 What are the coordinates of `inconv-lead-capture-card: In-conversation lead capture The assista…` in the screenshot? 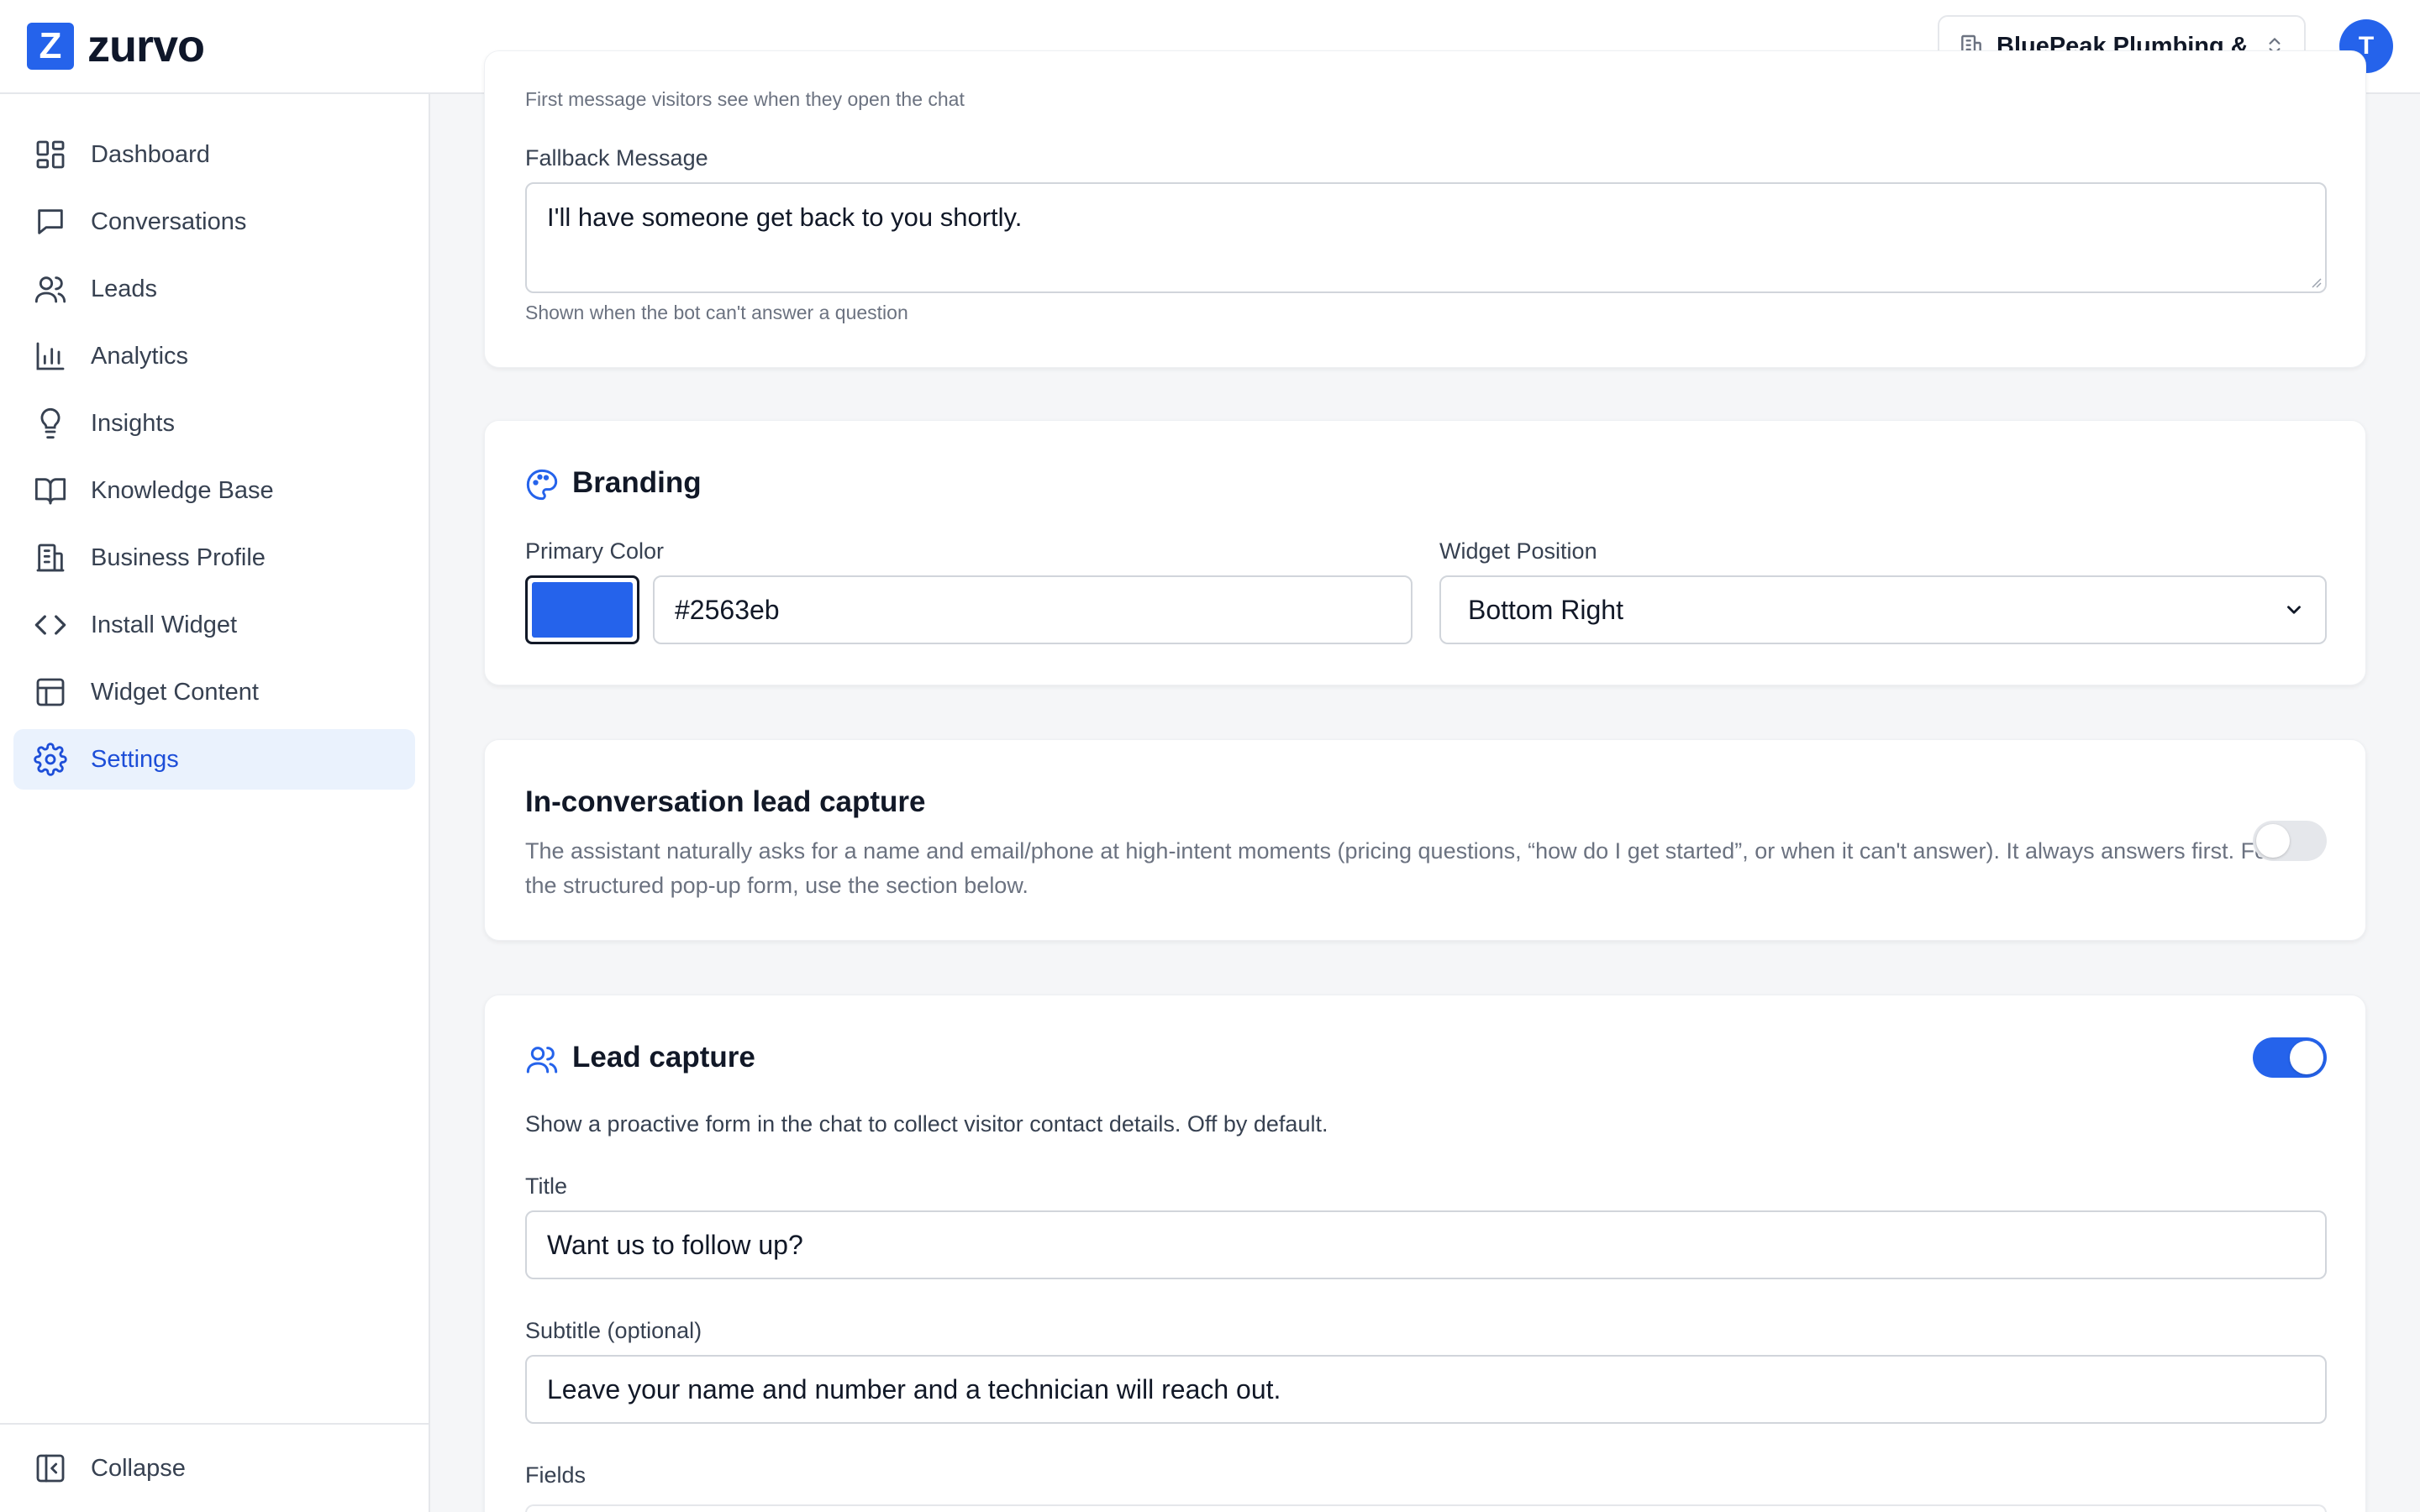 It's located at (1425, 840).